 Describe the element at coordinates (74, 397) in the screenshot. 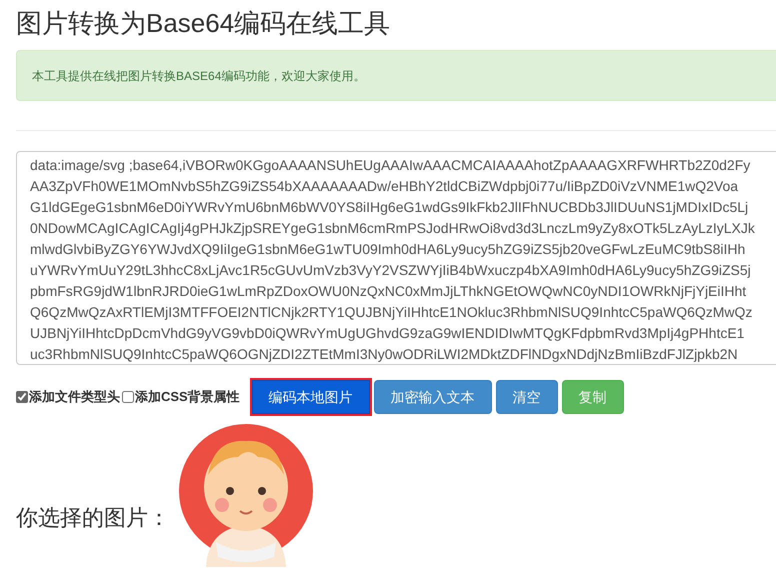

I see `option-label: 添加文件类型头` at that location.